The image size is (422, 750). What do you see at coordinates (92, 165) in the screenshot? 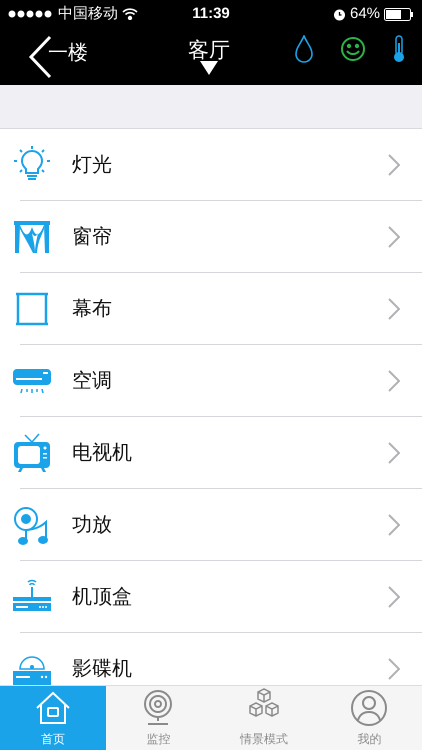
I see `device-name: 灯光` at bounding box center [92, 165].